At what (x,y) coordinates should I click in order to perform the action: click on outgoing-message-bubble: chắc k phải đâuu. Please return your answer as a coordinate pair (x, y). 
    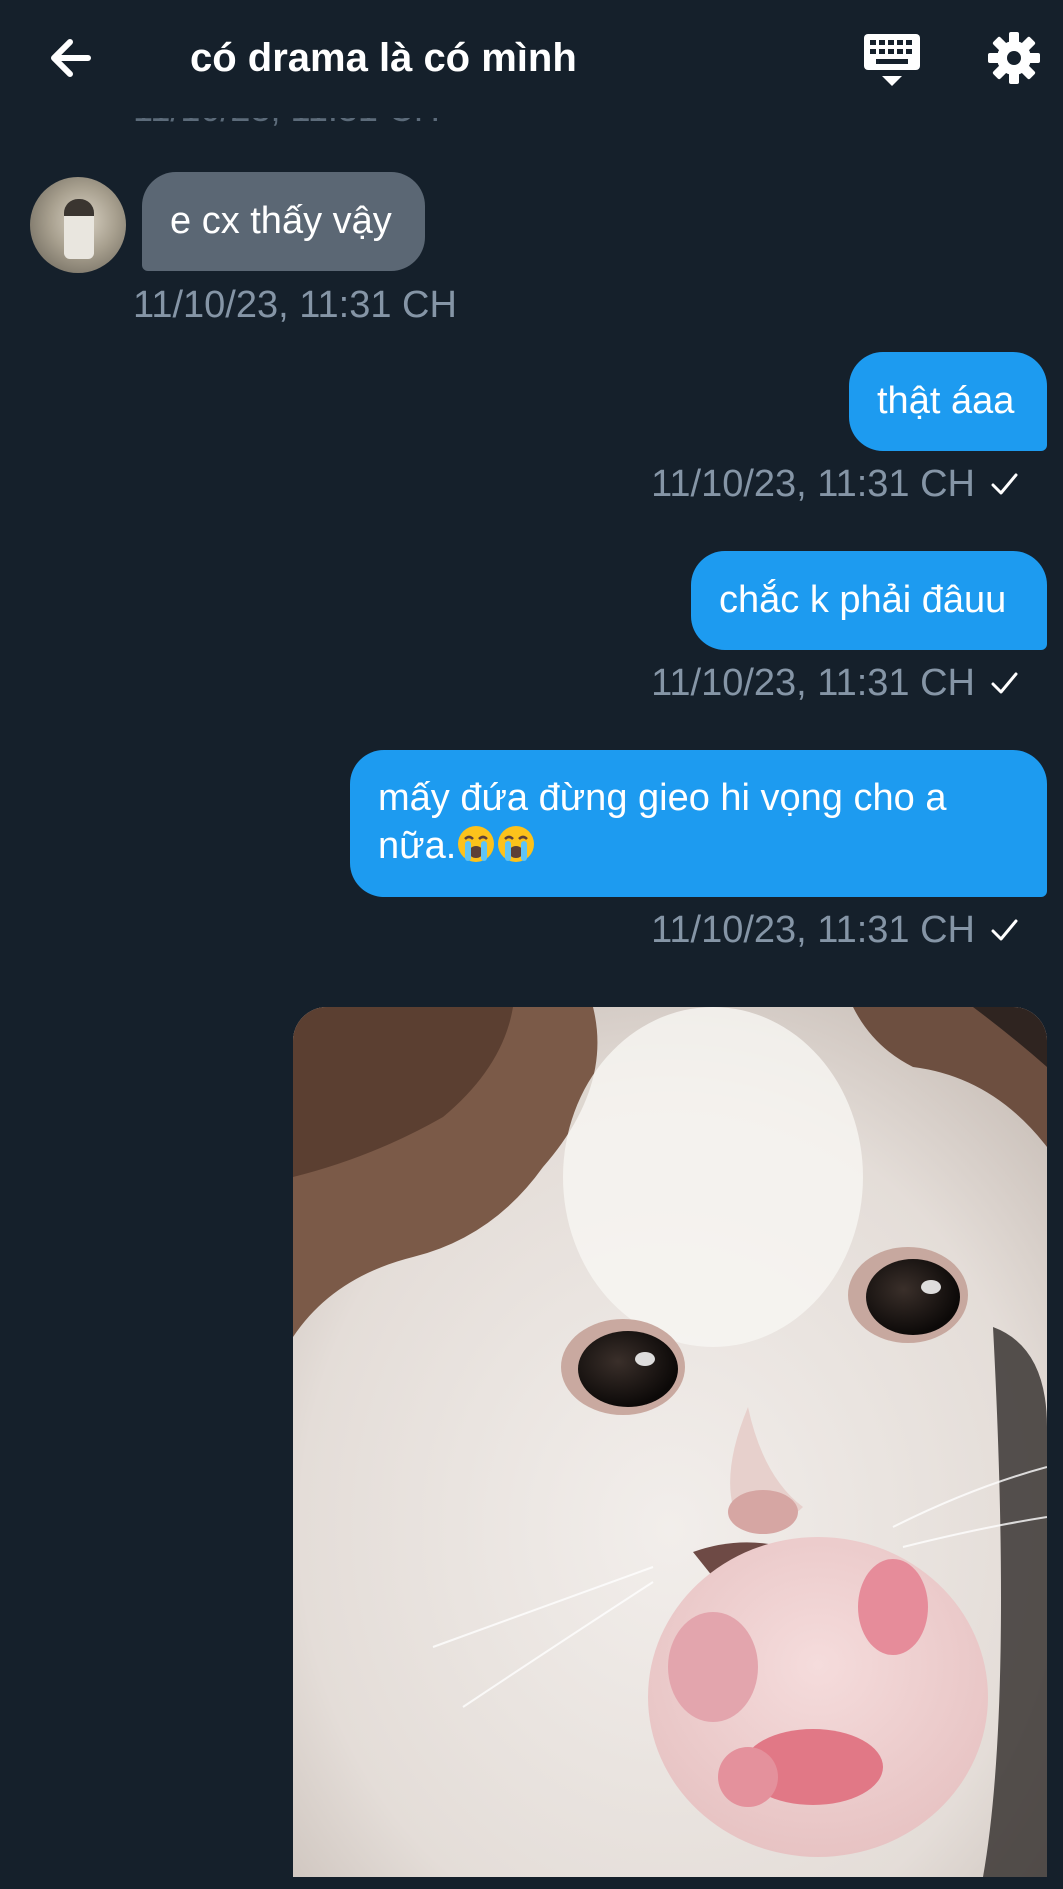
    Looking at the image, I should click on (869, 600).